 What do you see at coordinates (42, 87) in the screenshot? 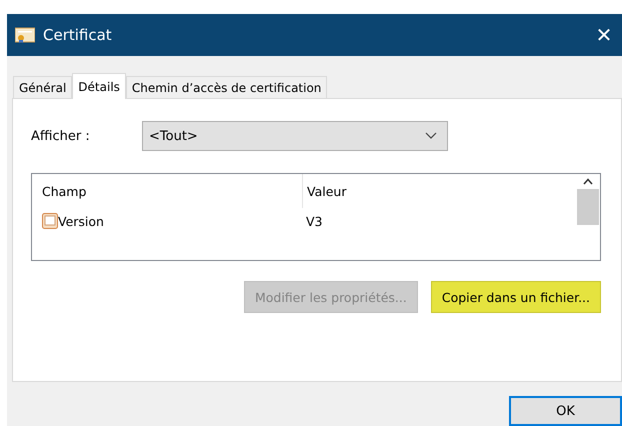
I see `tab: Général` at bounding box center [42, 87].